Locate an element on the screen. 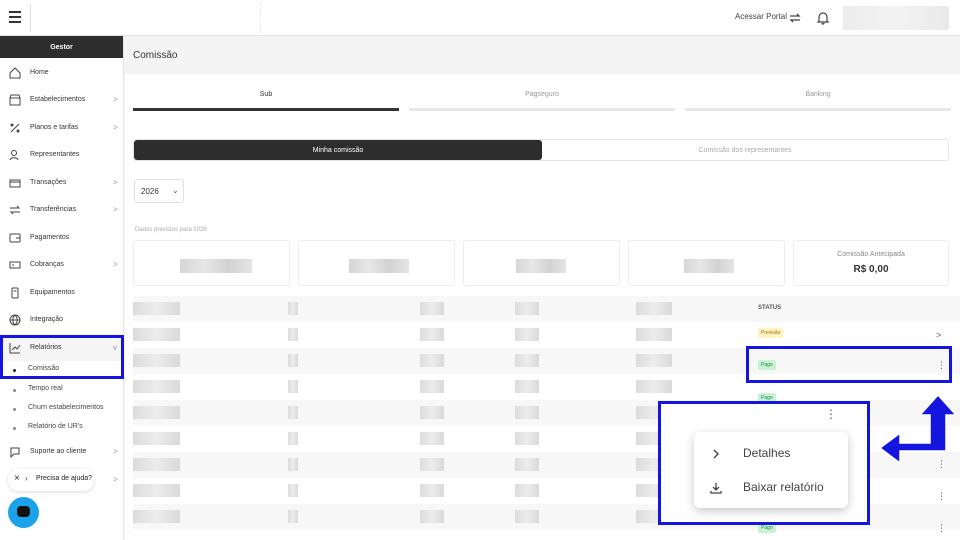 This screenshot has height=540, width=960. kpi-value: R$ 0,00 is located at coordinates (871, 269).